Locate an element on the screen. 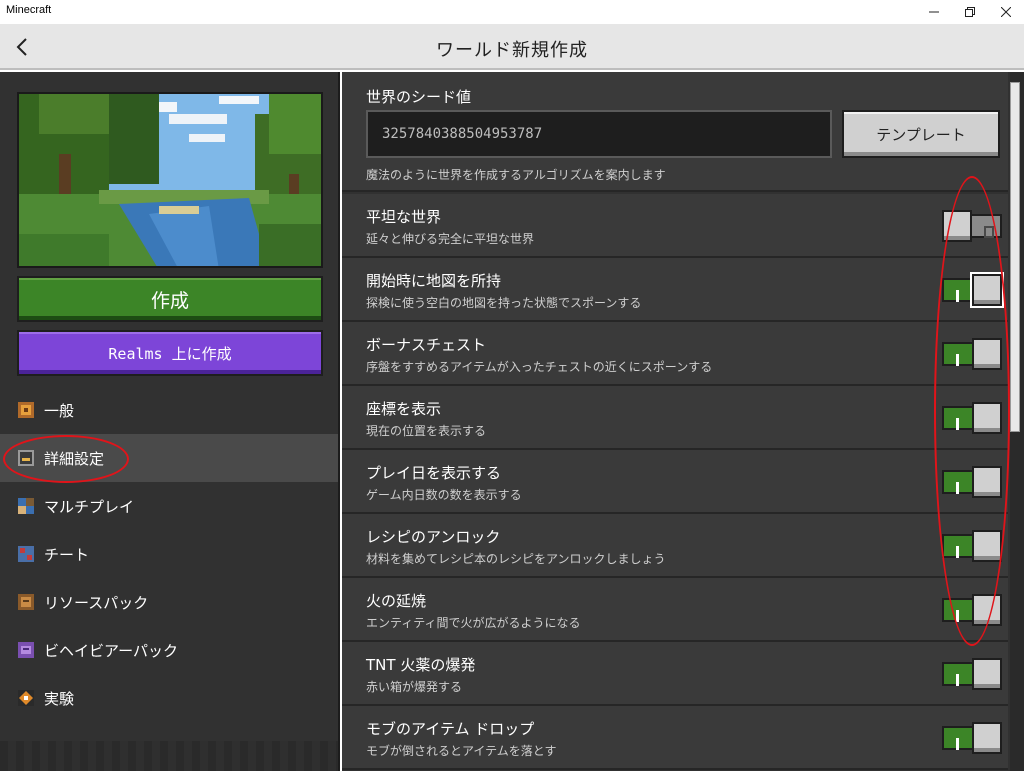  world-preview-image is located at coordinates (170, 180).